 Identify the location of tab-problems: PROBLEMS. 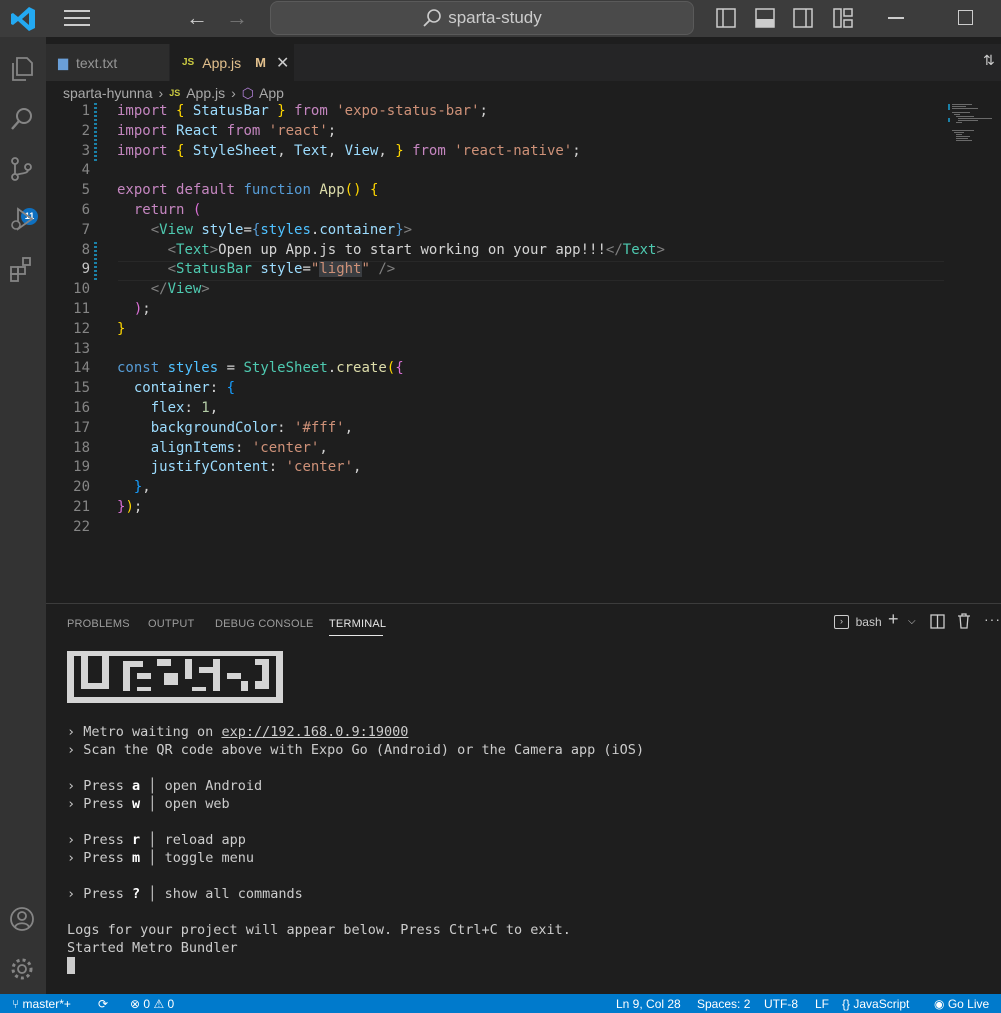
(98, 624).